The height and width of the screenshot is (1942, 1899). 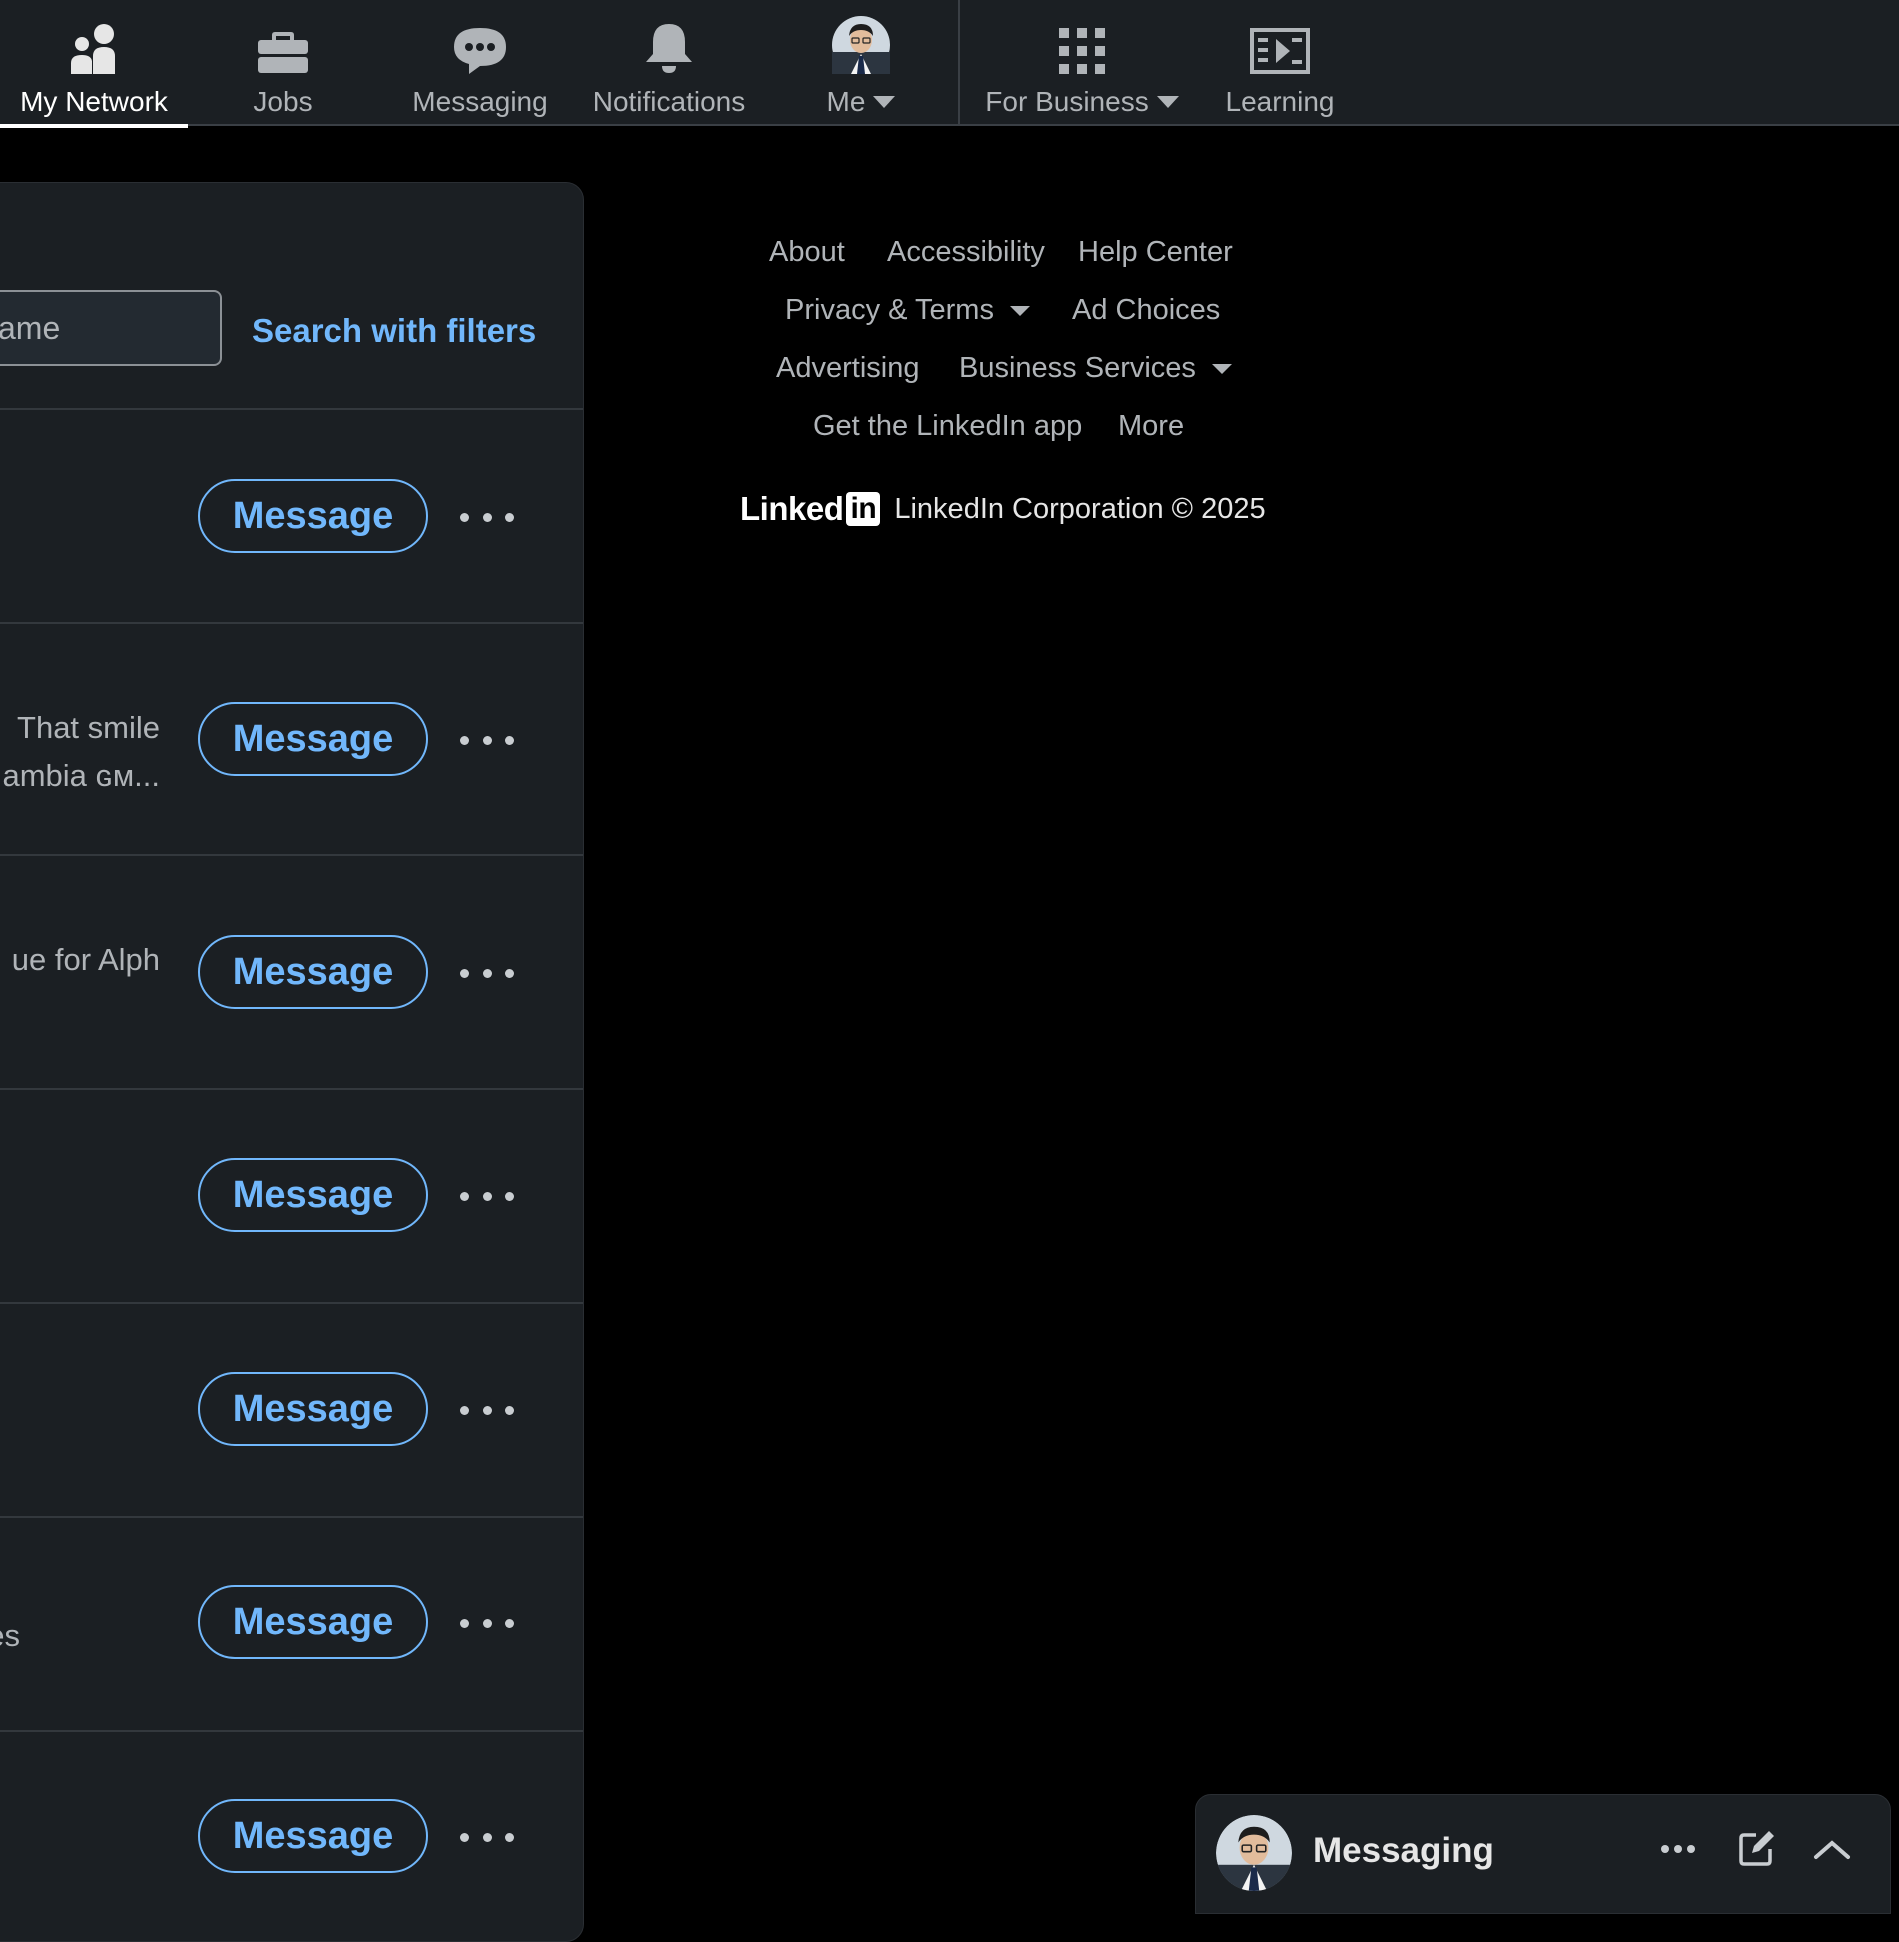 What do you see at coordinates (283, 46) in the screenshot?
I see `briefcase-icon` at bounding box center [283, 46].